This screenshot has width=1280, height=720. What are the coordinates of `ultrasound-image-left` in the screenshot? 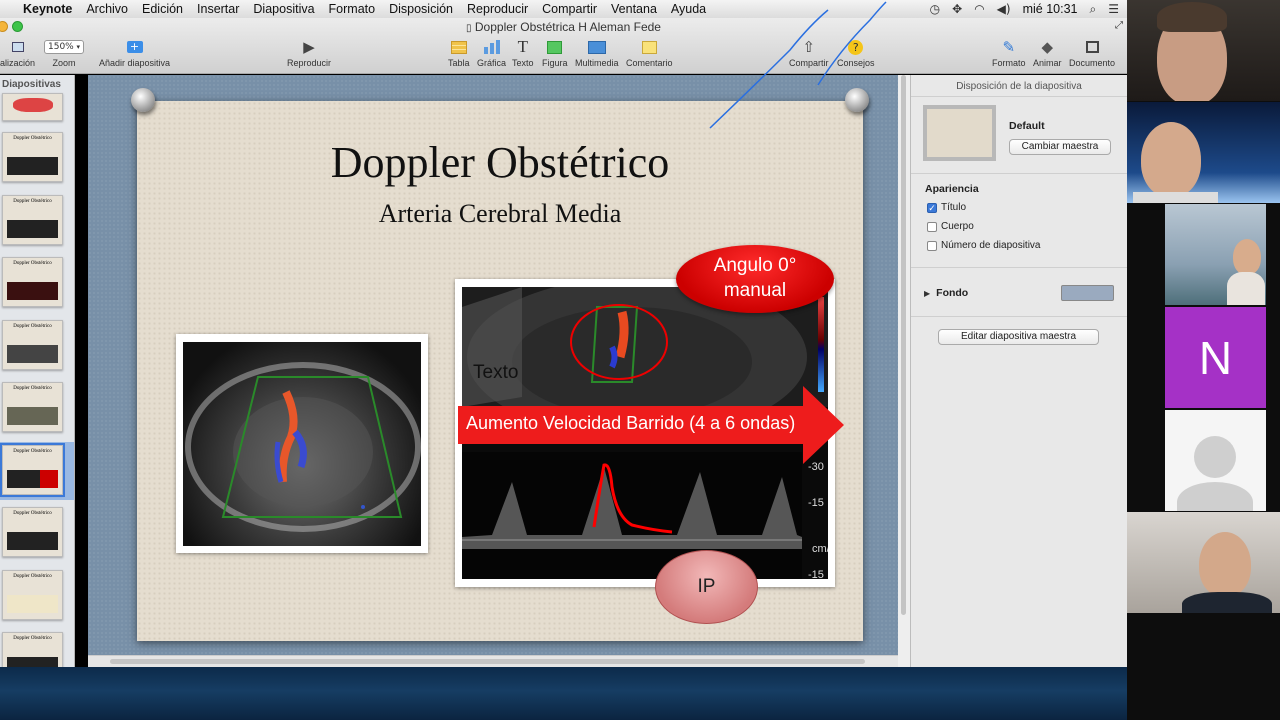 It's located at (302, 443).